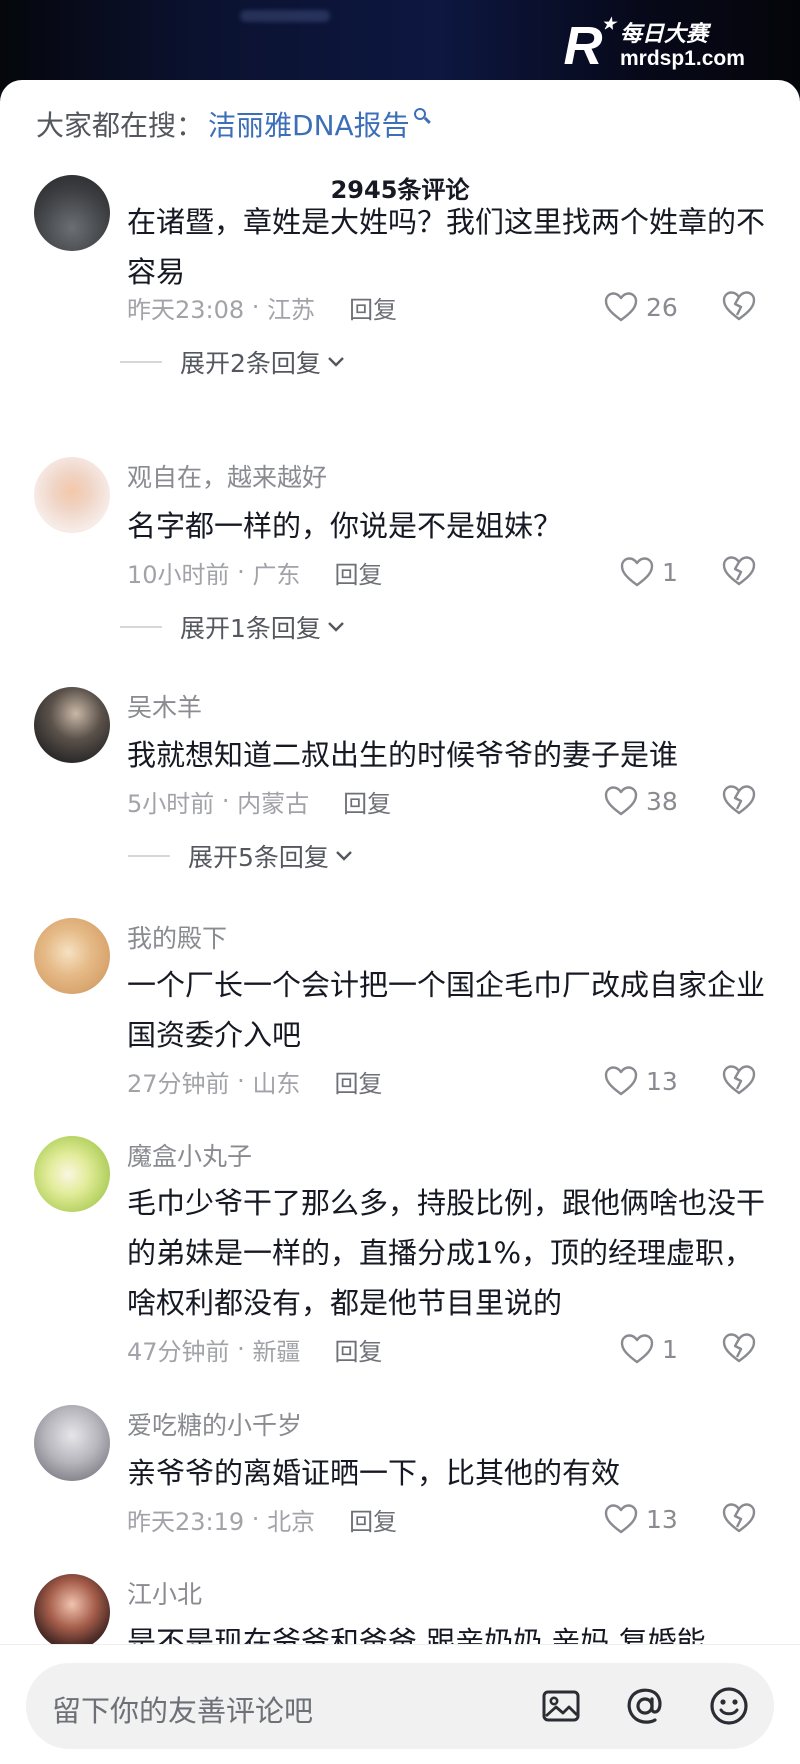  I want to click on watermark-name: 每日大赛, so click(664, 34).